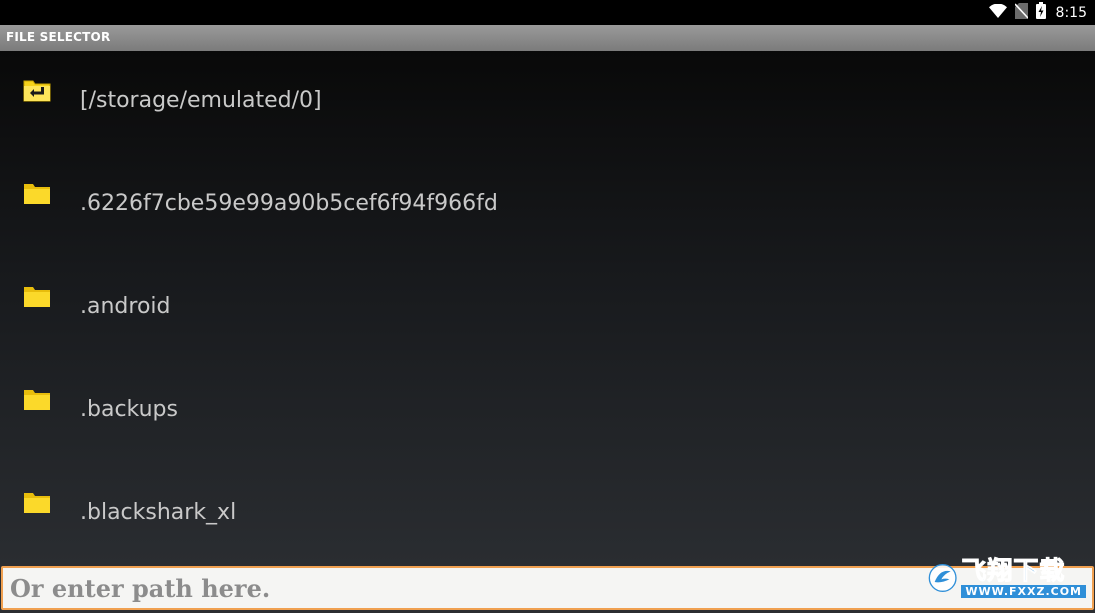 The height and width of the screenshot is (613, 1095). What do you see at coordinates (37, 90) in the screenshot?
I see `folder-up-icon` at bounding box center [37, 90].